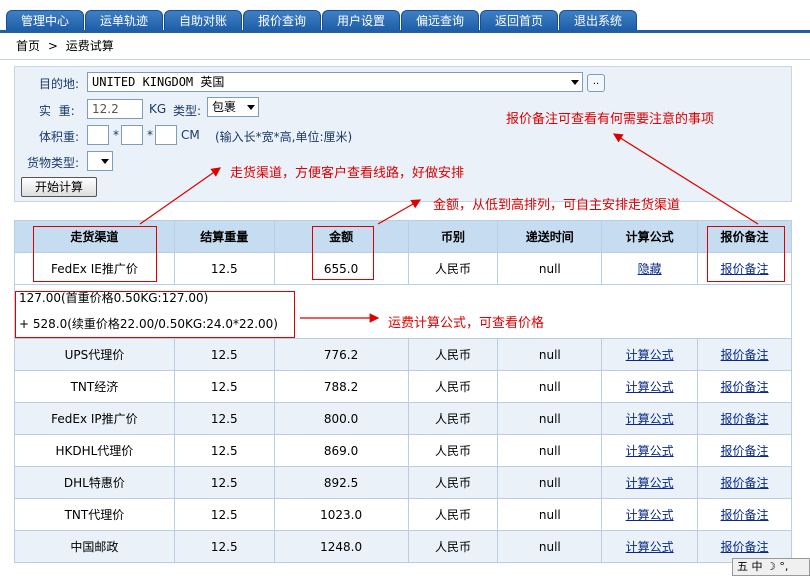 The image size is (810, 576). Describe the element at coordinates (100, 161) in the screenshot. I see `goods-type-select` at that location.